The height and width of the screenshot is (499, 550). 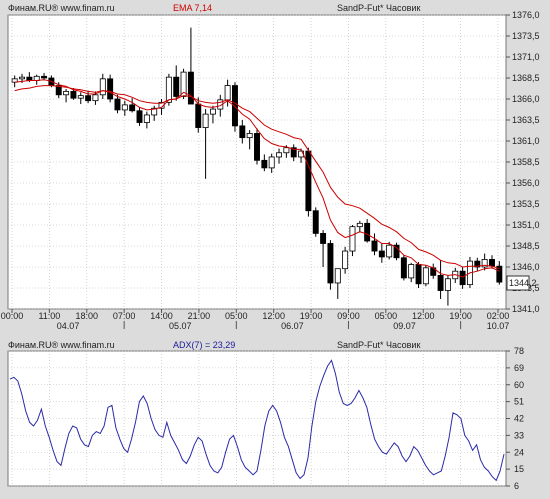 What do you see at coordinates (192, 8) in the screenshot?
I see `ema-indicator-label: EMA 7,14` at bounding box center [192, 8].